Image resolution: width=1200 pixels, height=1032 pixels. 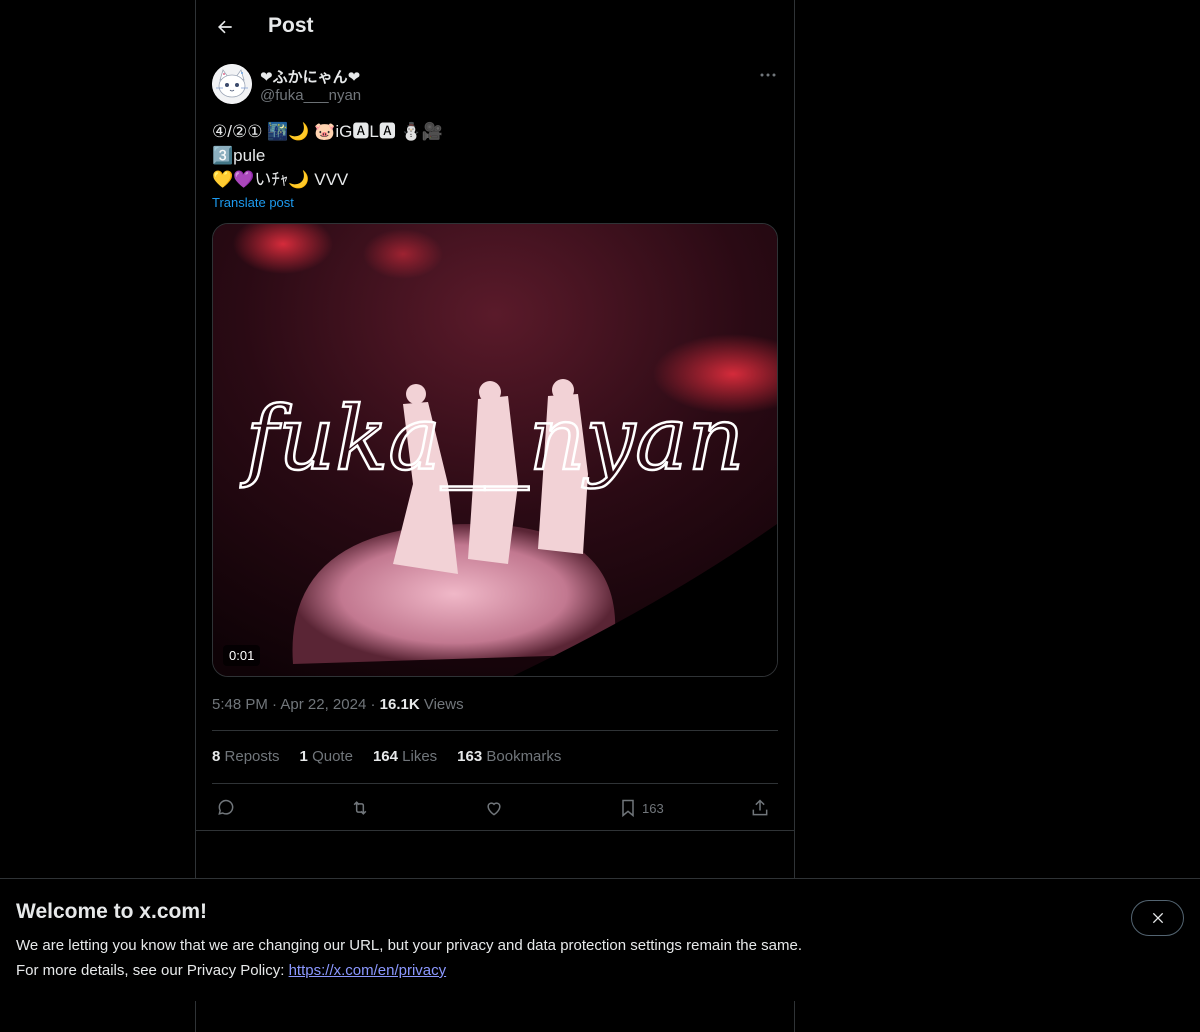 I want to click on share-button, so click(x=760, y=808).